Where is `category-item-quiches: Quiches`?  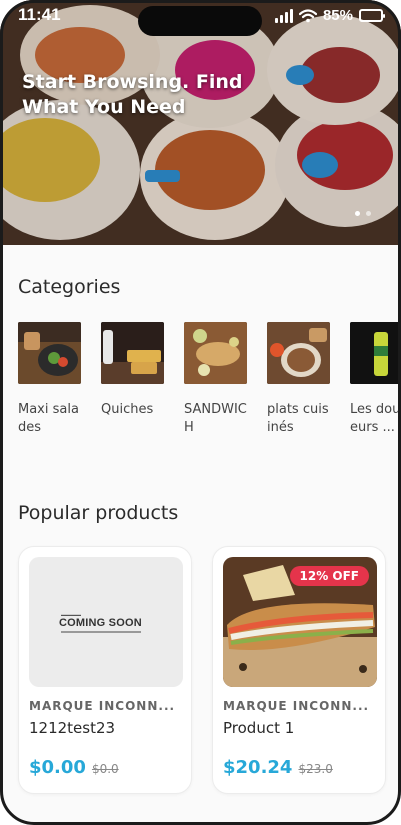 category-item-quiches: Quiches is located at coordinates (132, 382).